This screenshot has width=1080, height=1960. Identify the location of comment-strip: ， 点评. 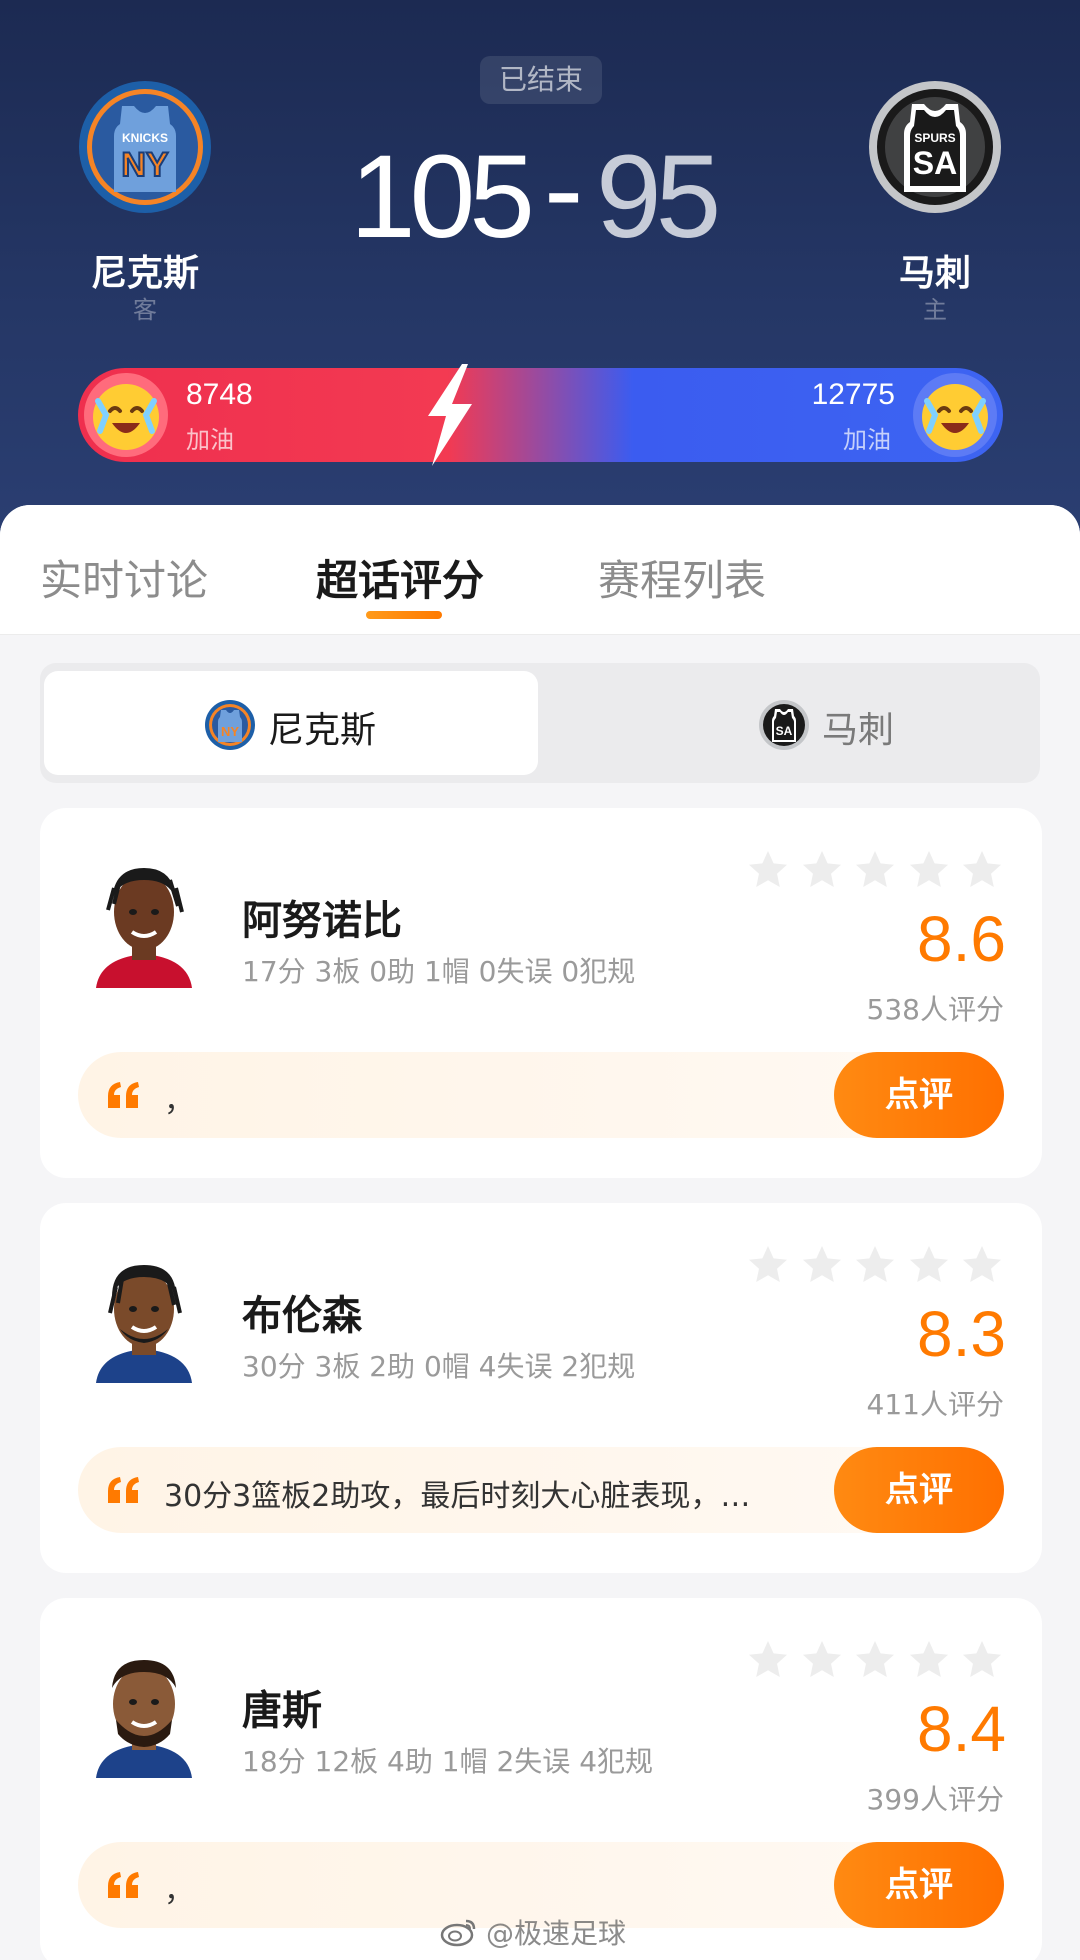
(541, 1095).